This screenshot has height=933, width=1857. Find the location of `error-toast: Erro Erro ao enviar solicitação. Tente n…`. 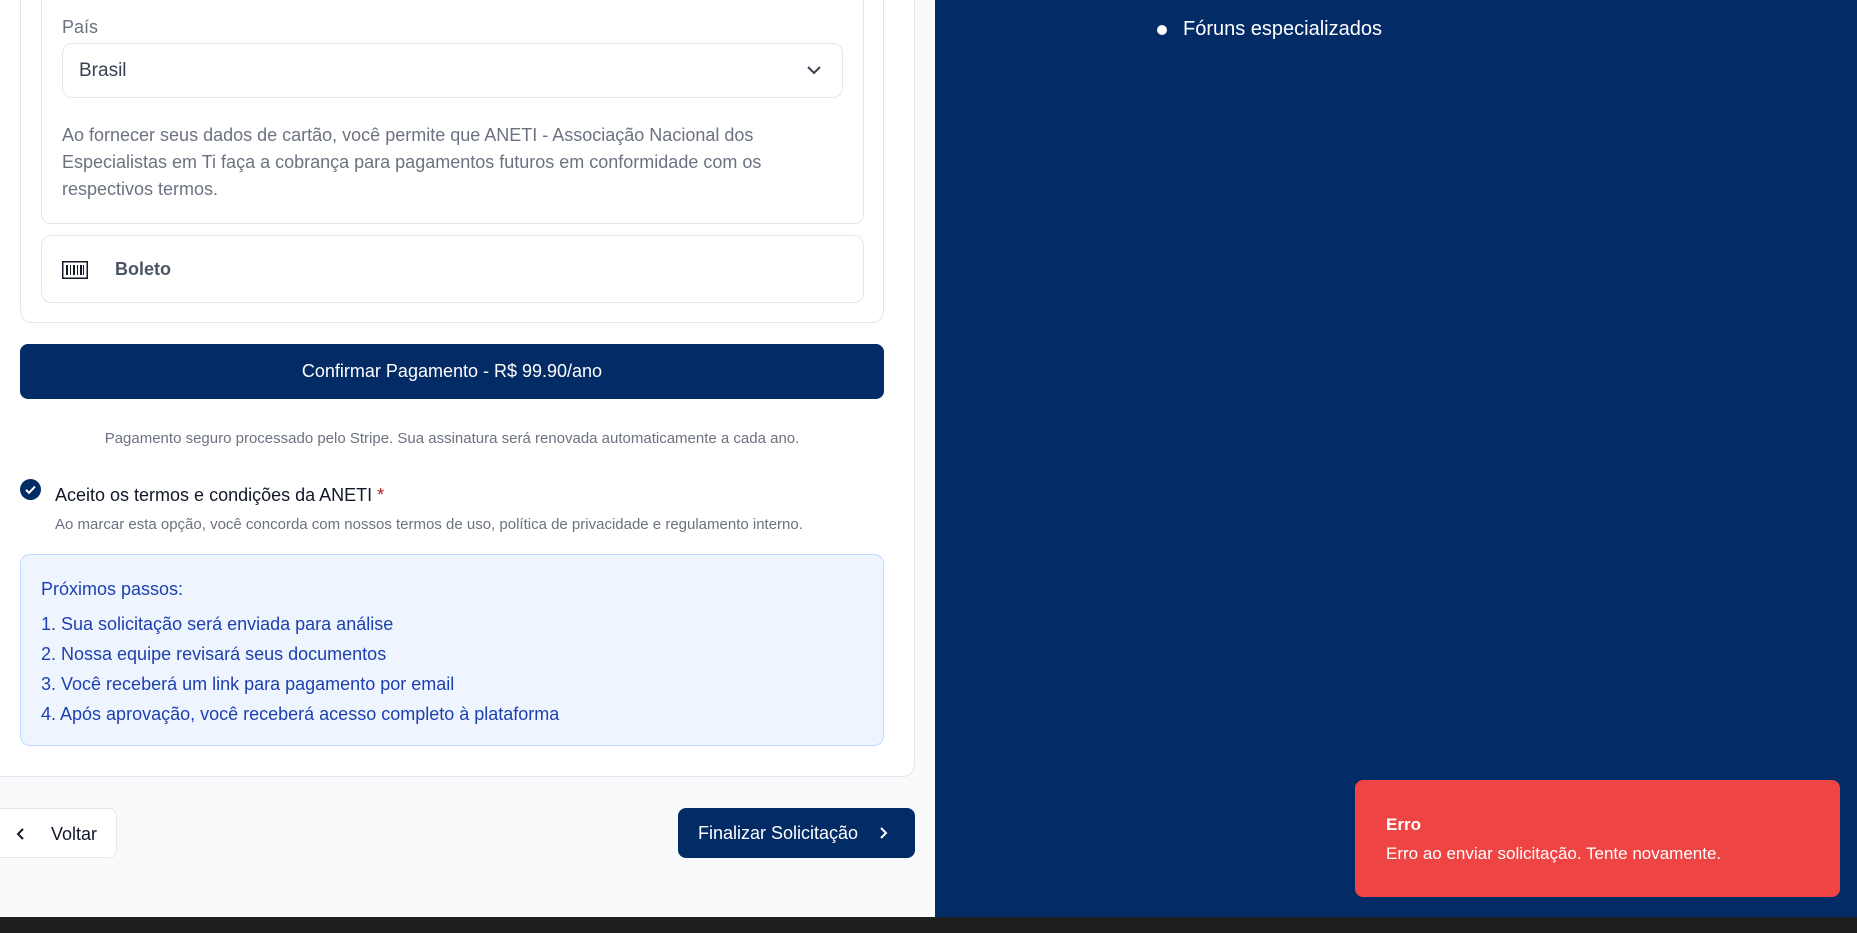

error-toast: Erro Erro ao enviar solicitação. Tente n… is located at coordinates (1597, 838).